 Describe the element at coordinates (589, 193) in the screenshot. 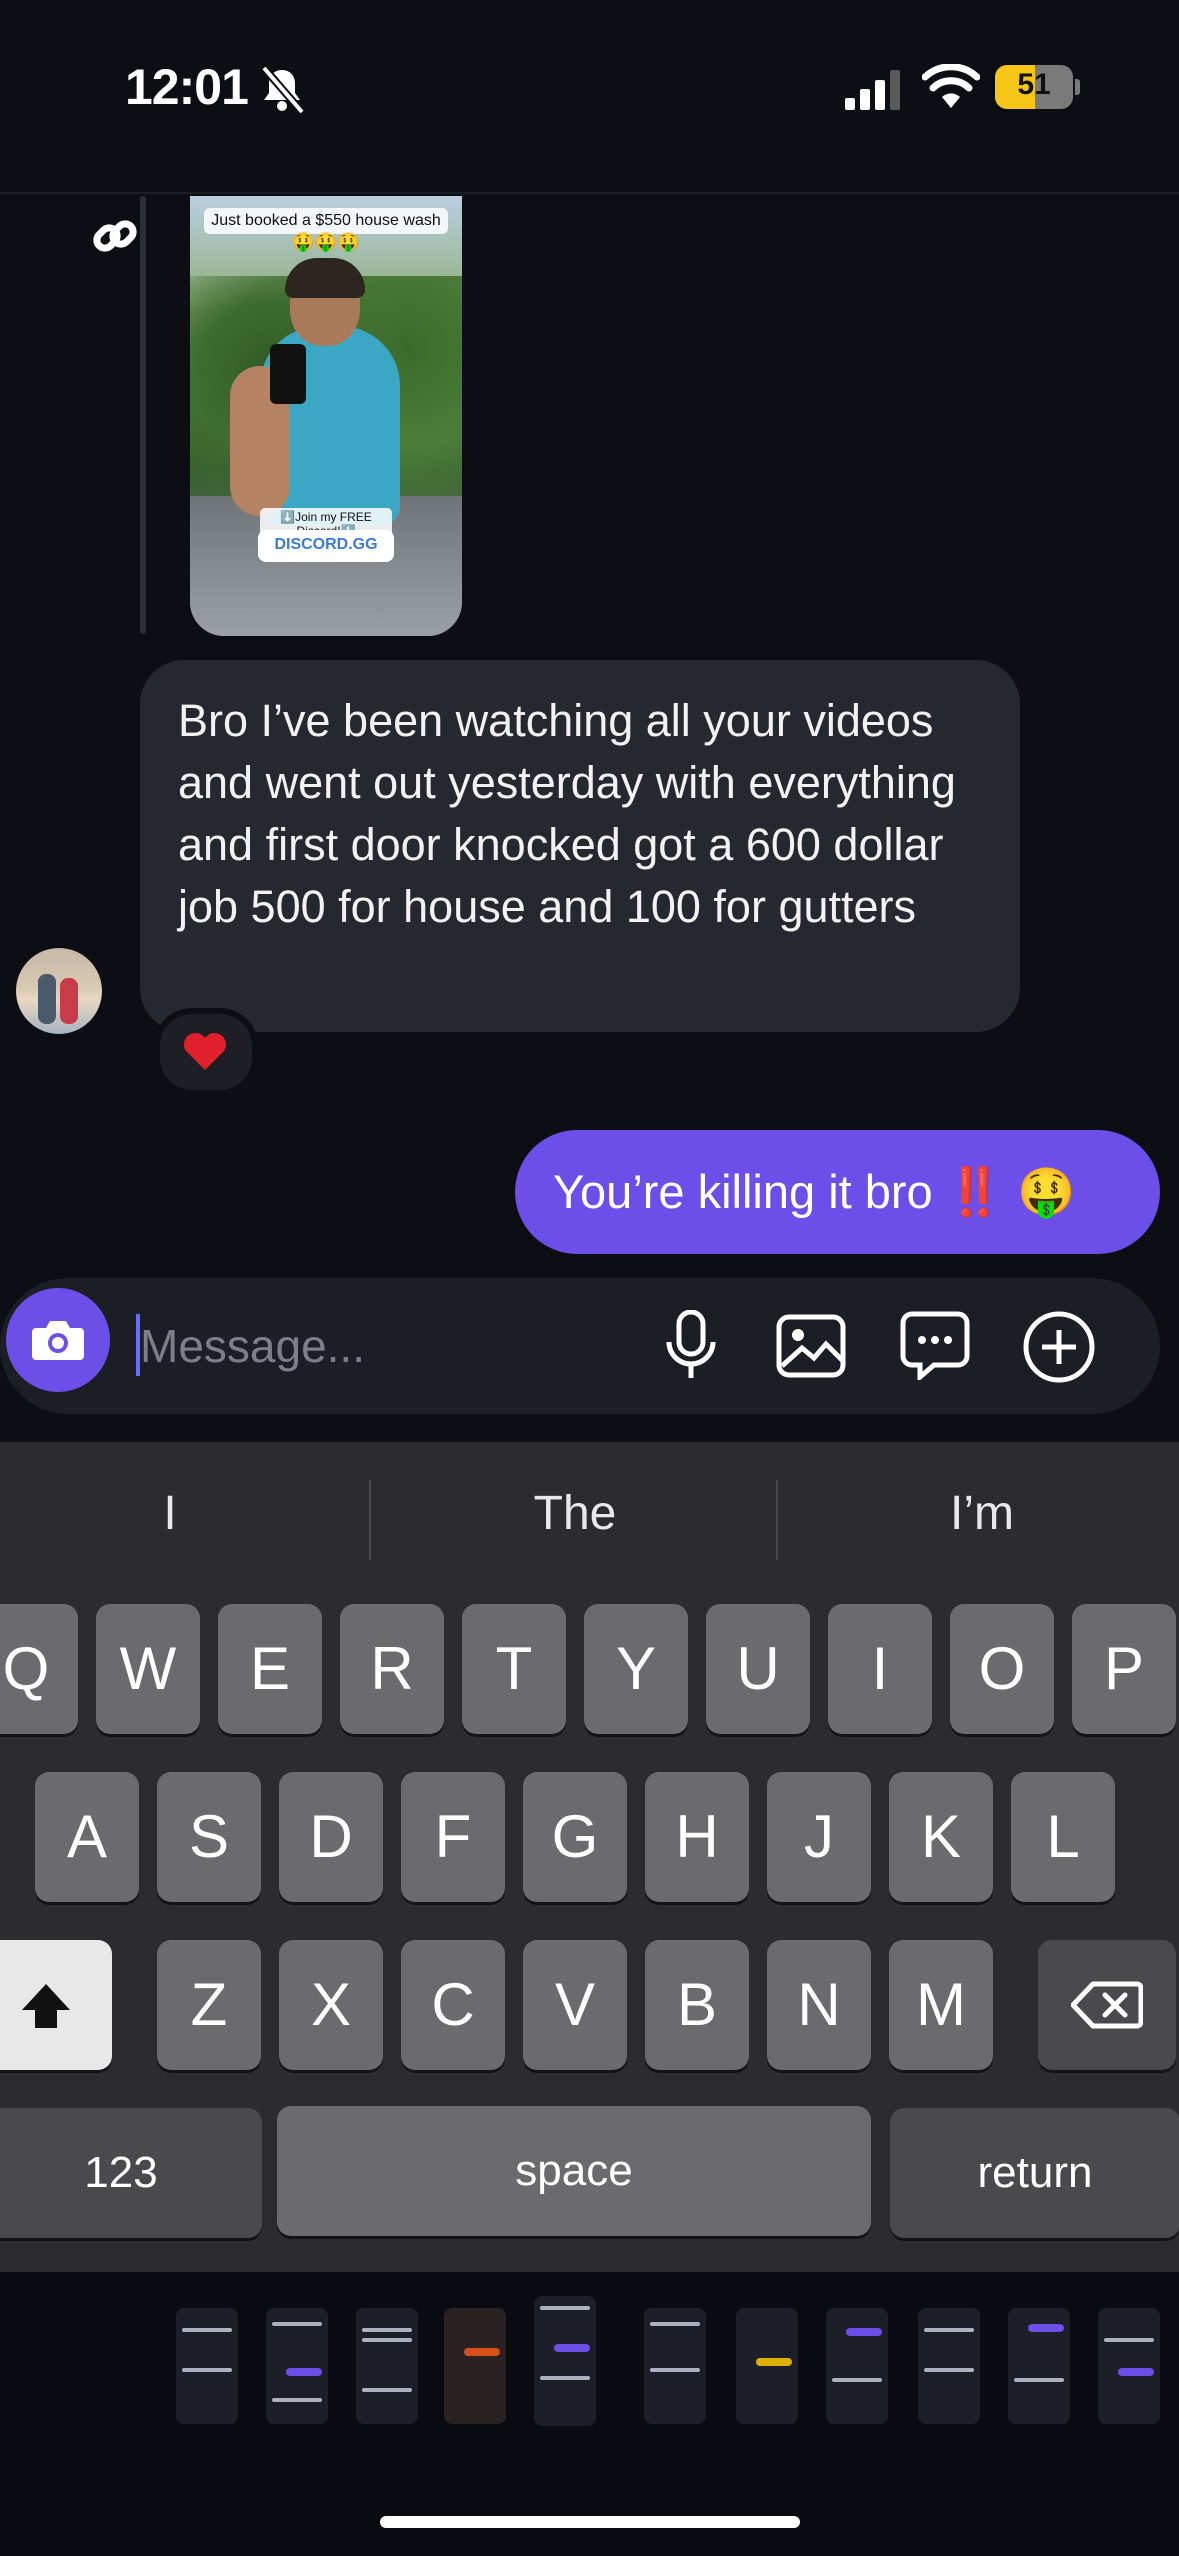

I see `header-divider` at that location.